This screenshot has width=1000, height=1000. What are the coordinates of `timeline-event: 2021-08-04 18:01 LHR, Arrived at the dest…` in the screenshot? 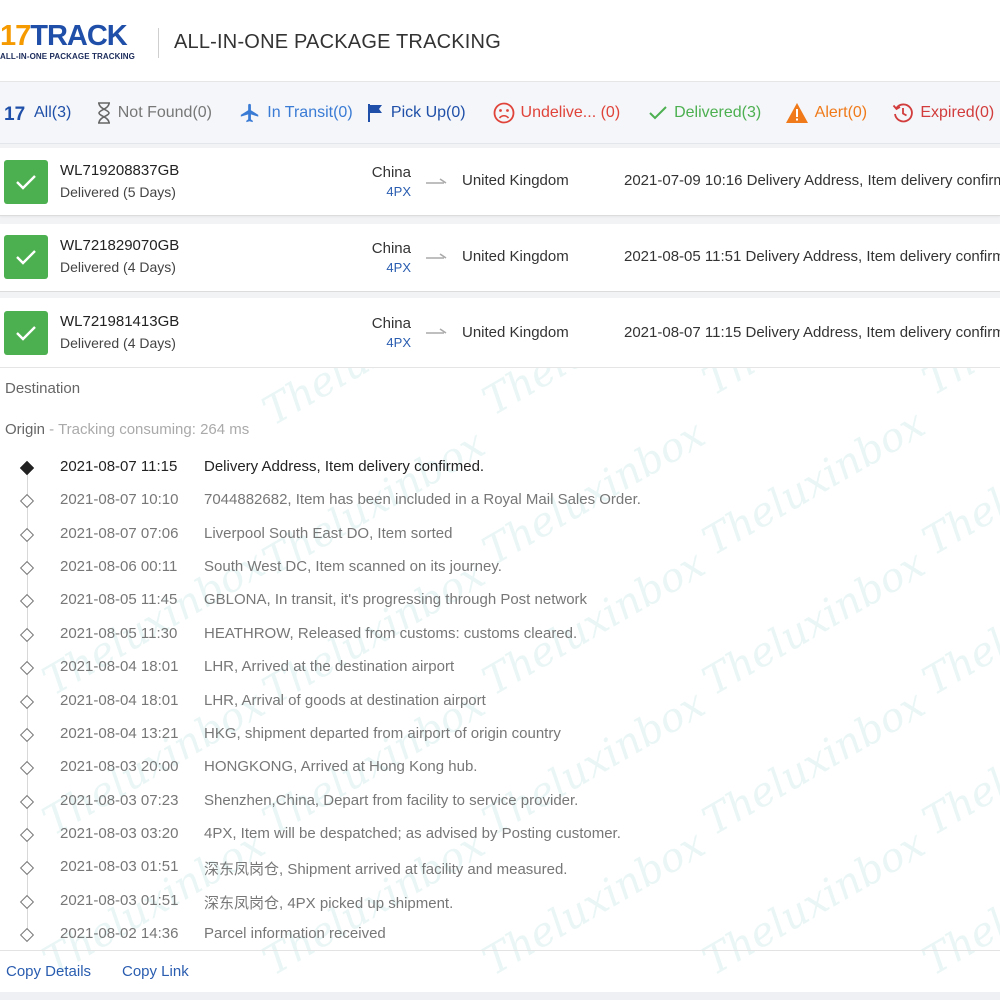 It's located at (500, 670).